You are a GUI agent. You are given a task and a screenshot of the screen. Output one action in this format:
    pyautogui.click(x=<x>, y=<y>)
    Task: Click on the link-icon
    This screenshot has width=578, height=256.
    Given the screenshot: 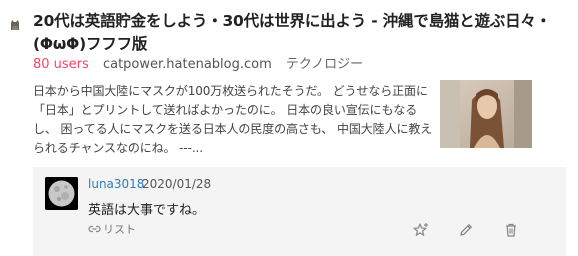 What is the action you would take?
    pyautogui.click(x=94, y=229)
    